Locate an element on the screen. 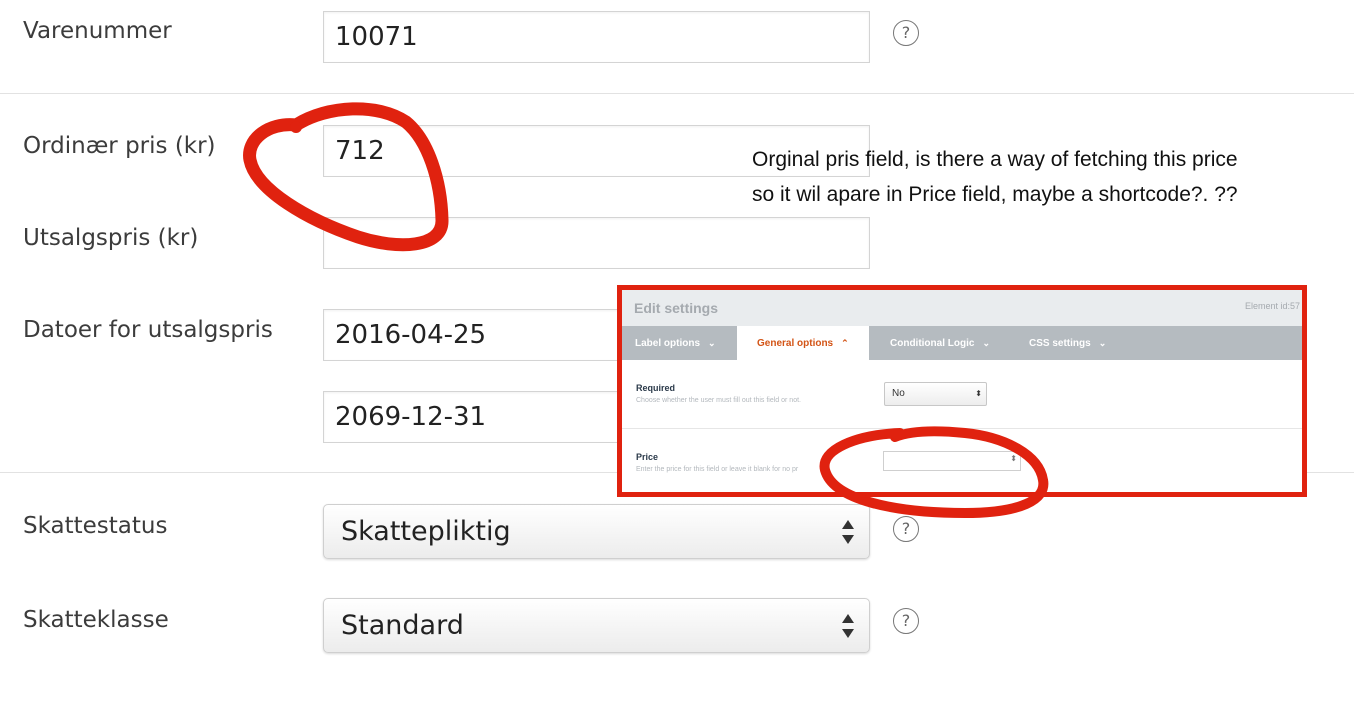 The height and width of the screenshot is (720, 1354). required-value: No is located at coordinates (898, 393).